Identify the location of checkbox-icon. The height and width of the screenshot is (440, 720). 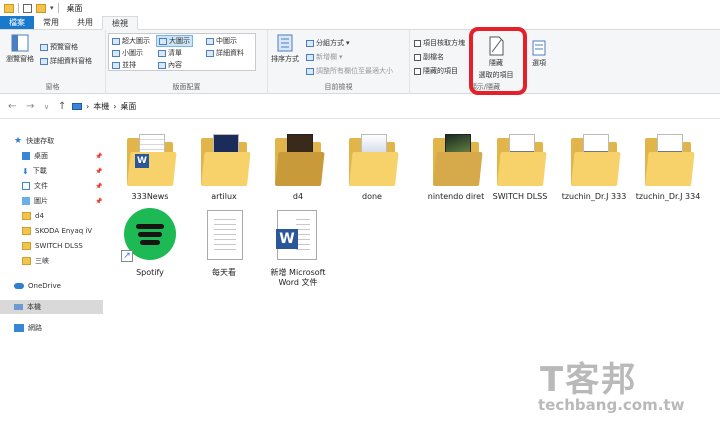
(417, 71).